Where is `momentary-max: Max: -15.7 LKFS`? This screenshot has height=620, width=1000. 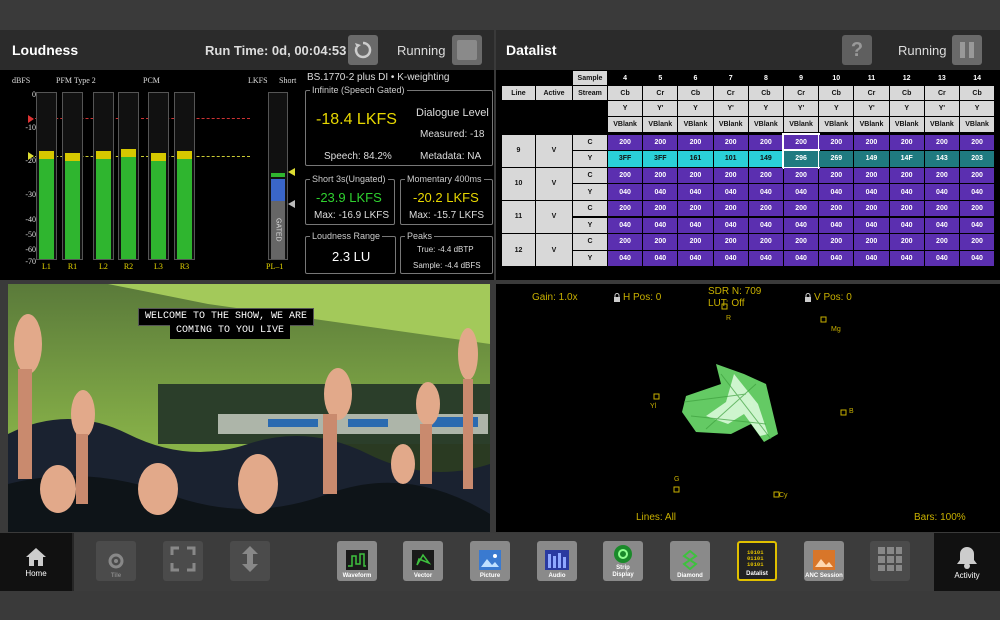 momentary-max: Max: -15.7 LKFS is located at coordinates (447, 215).